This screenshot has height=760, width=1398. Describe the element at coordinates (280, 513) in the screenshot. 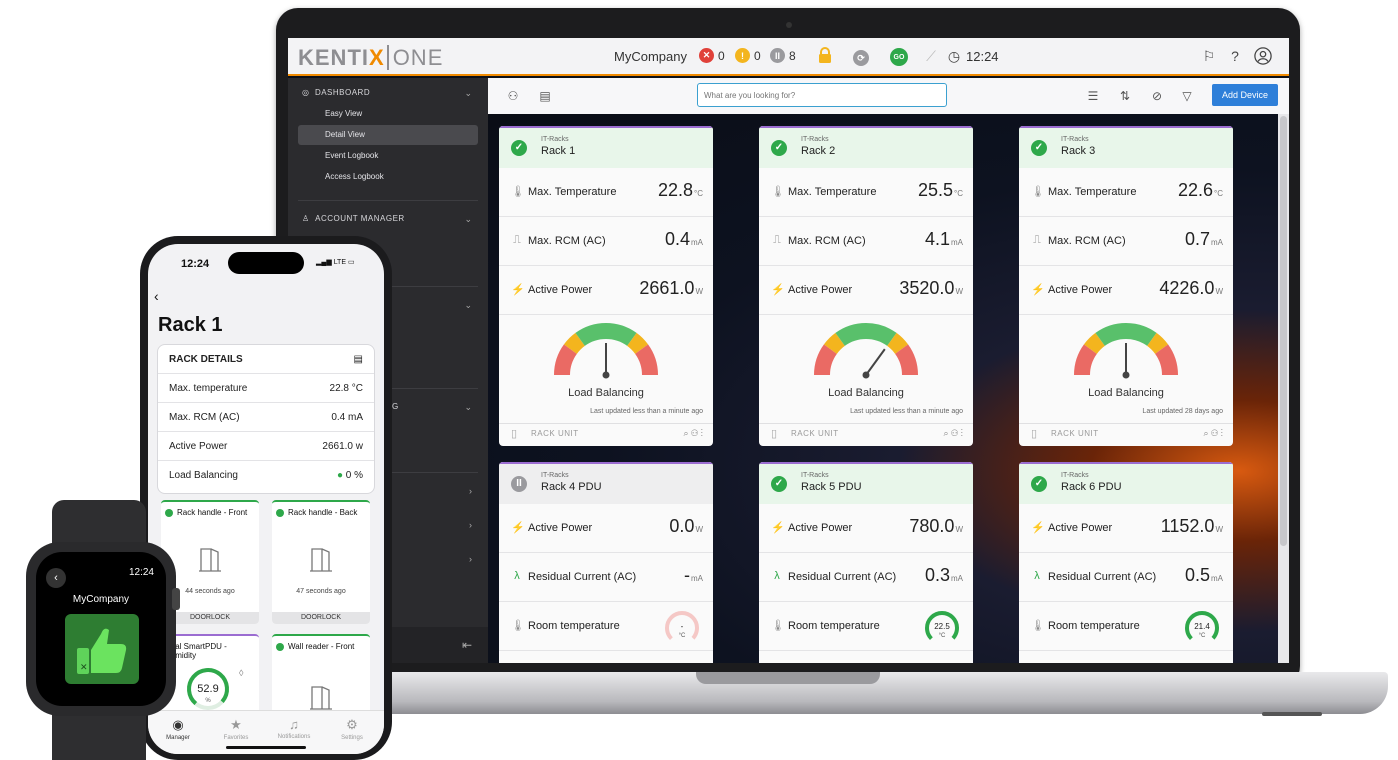

I see `status-ok-icon` at that location.